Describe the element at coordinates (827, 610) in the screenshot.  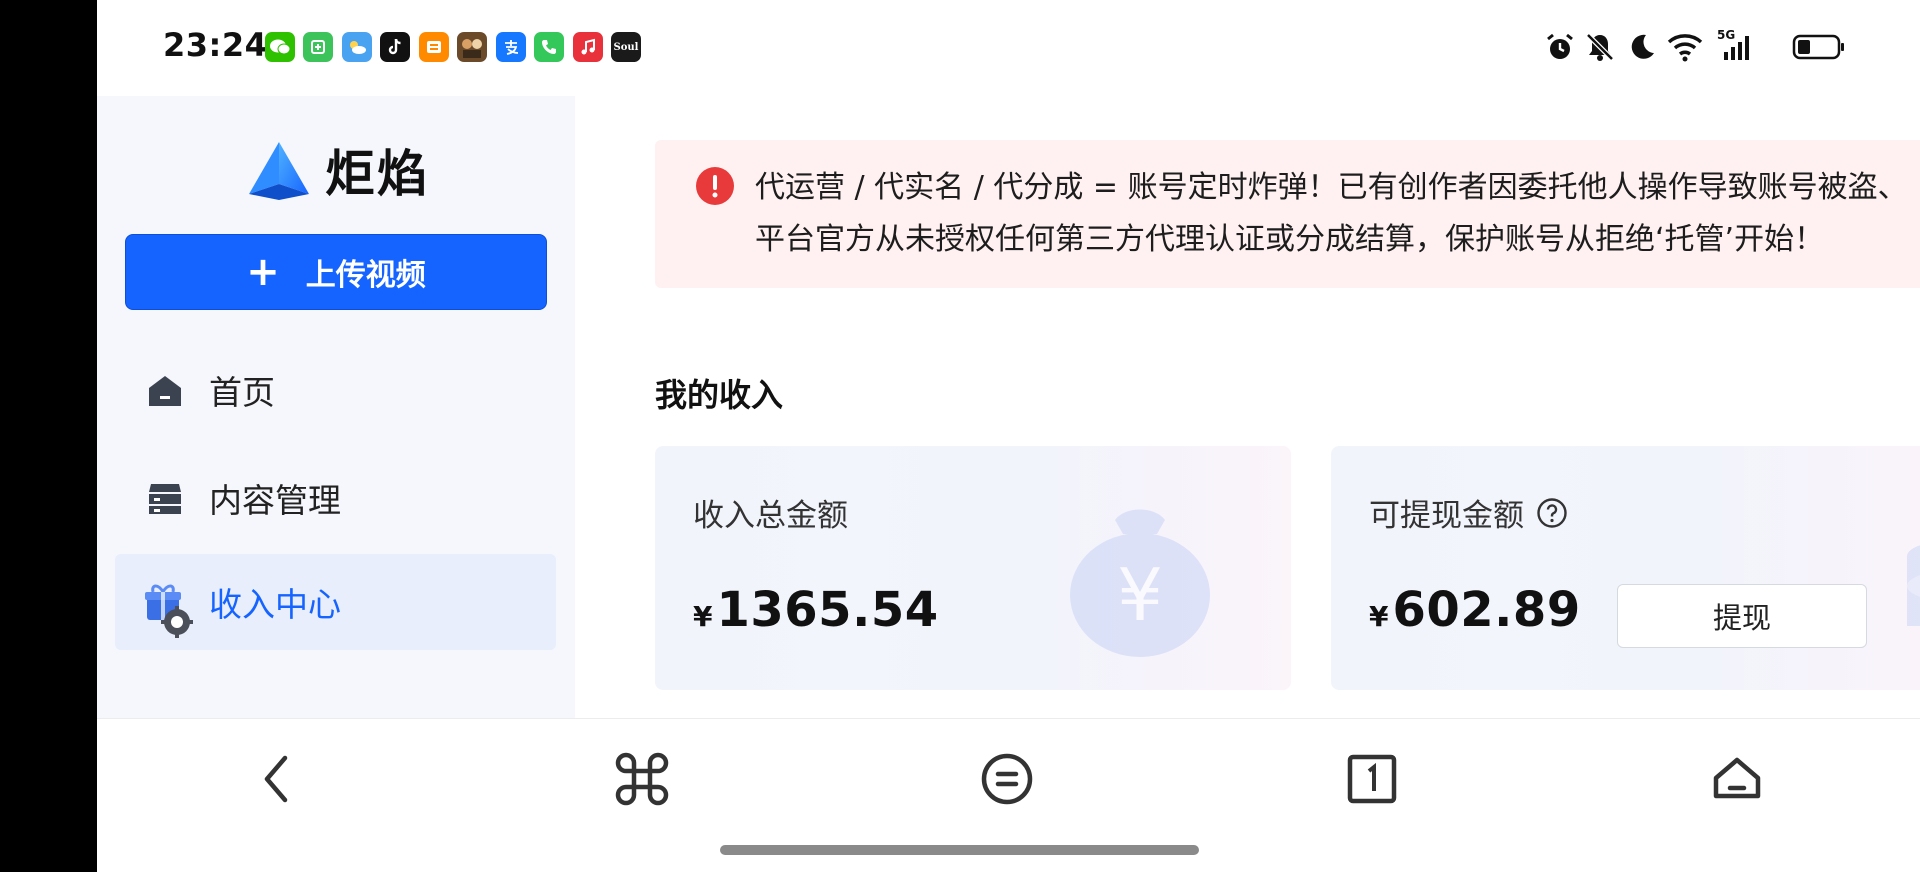
I see `total-income-amount: 1365.54` at that location.